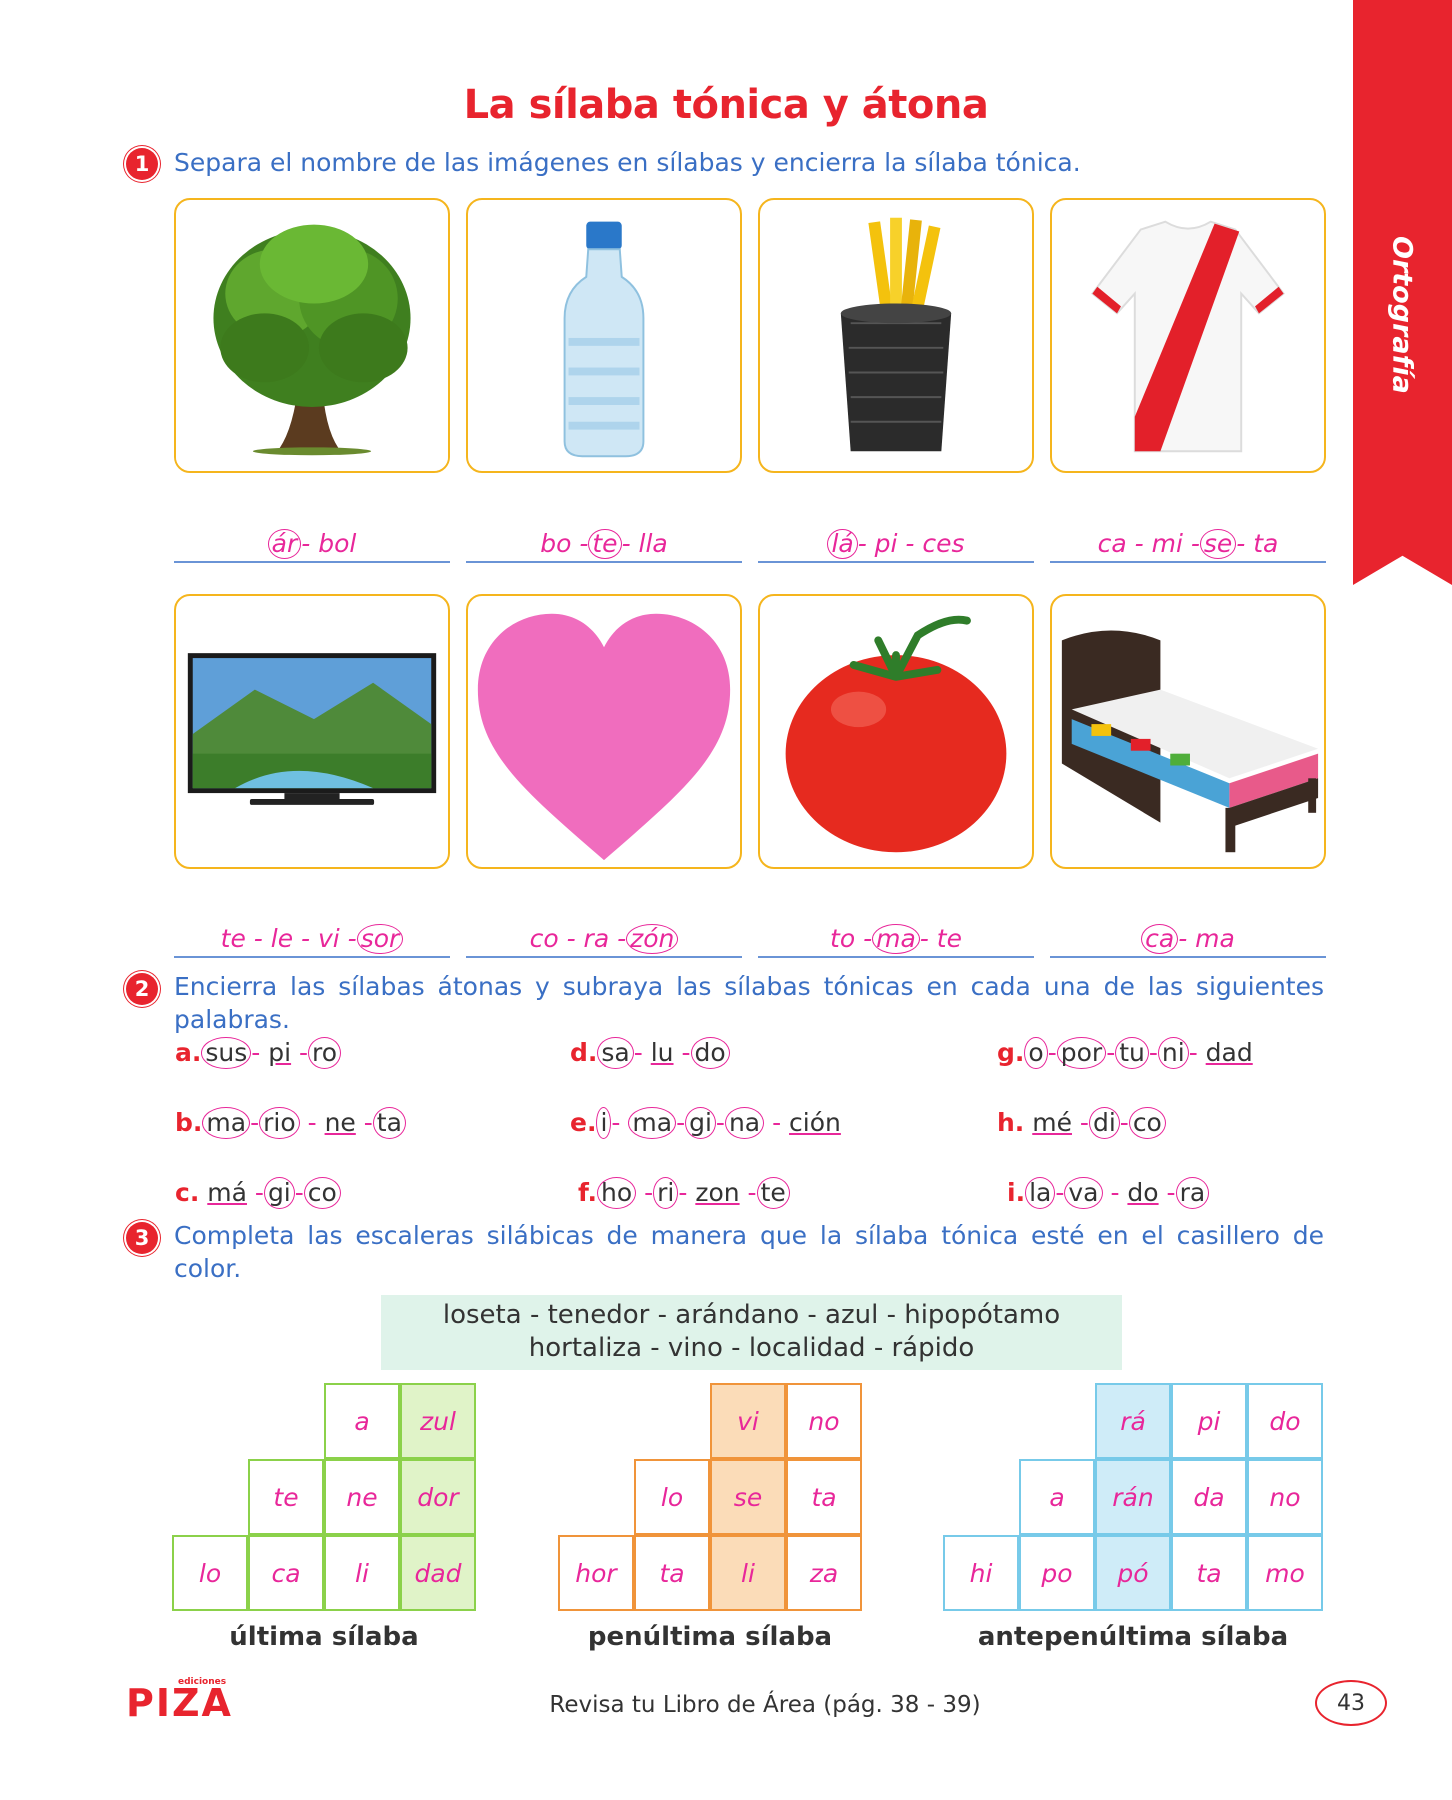 Image resolution: width=1452 pixels, height=1800 pixels. Describe the element at coordinates (765, 1705) in the screenshot. I see `footer-reference: Revisa tu Libro de Área (pág. 38 - 39)` at that location.